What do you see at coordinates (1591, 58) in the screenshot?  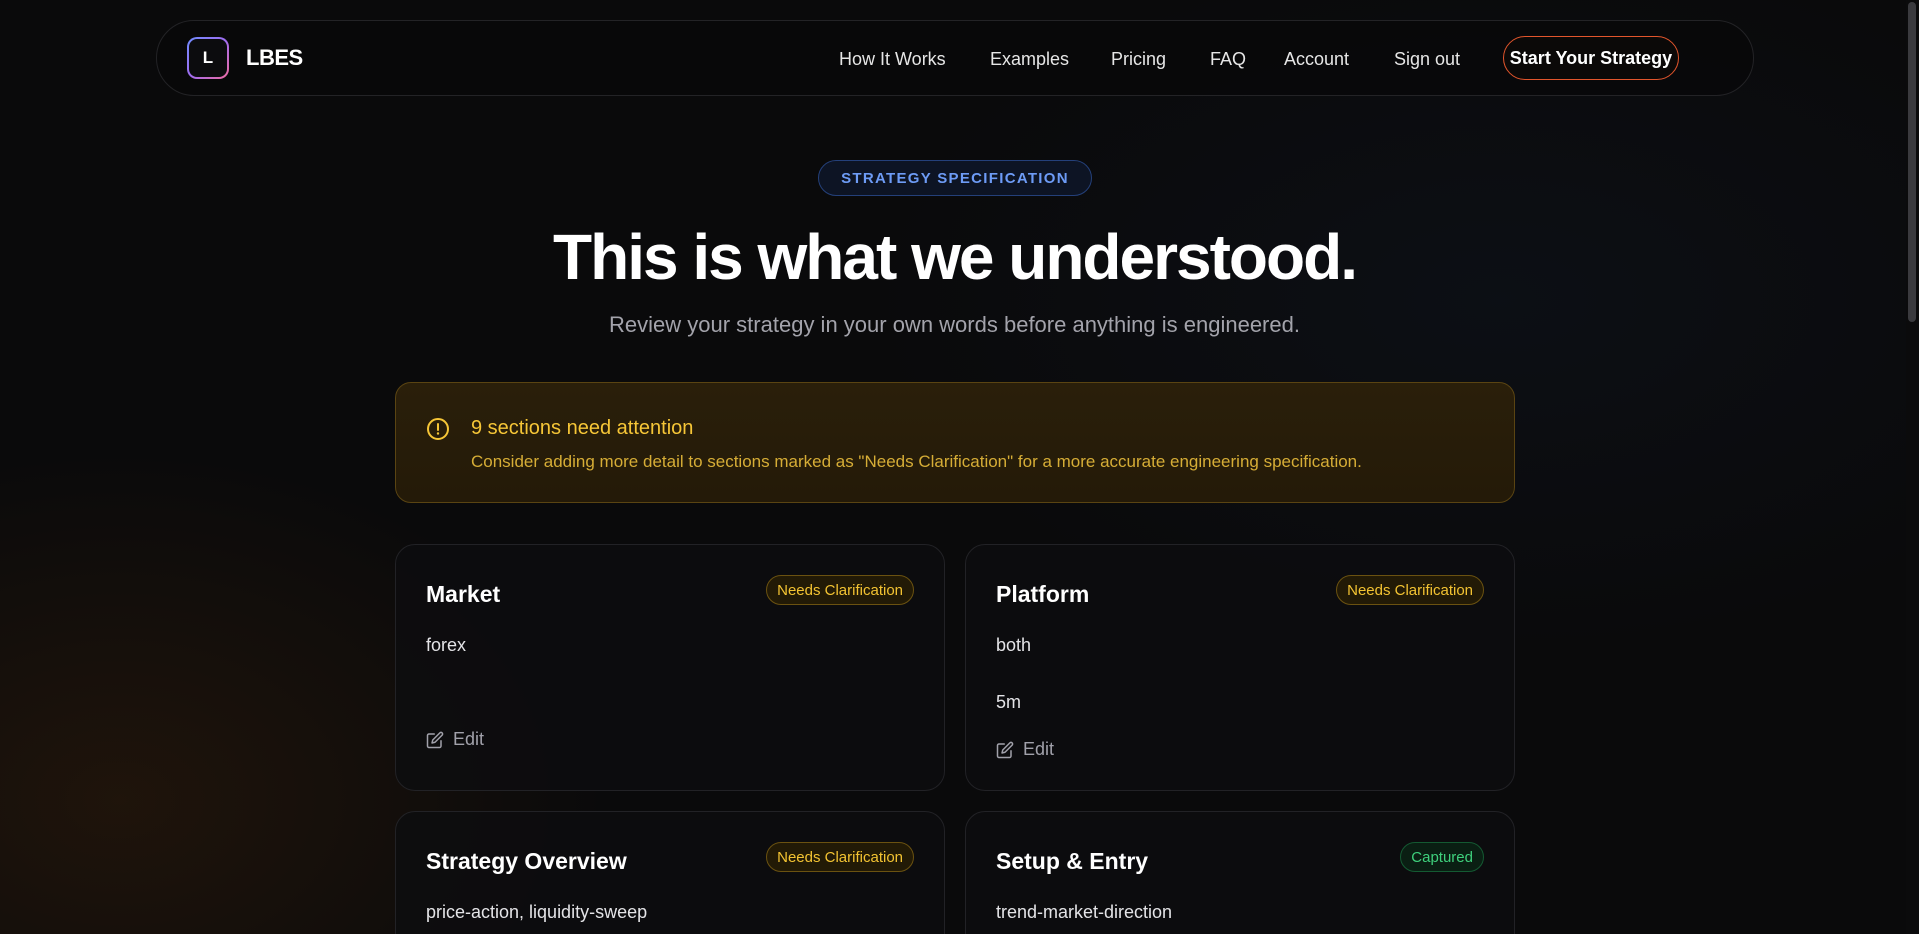 I see `start-strategy-button: Start Your Strategy` at bounding box center [1591, 58].